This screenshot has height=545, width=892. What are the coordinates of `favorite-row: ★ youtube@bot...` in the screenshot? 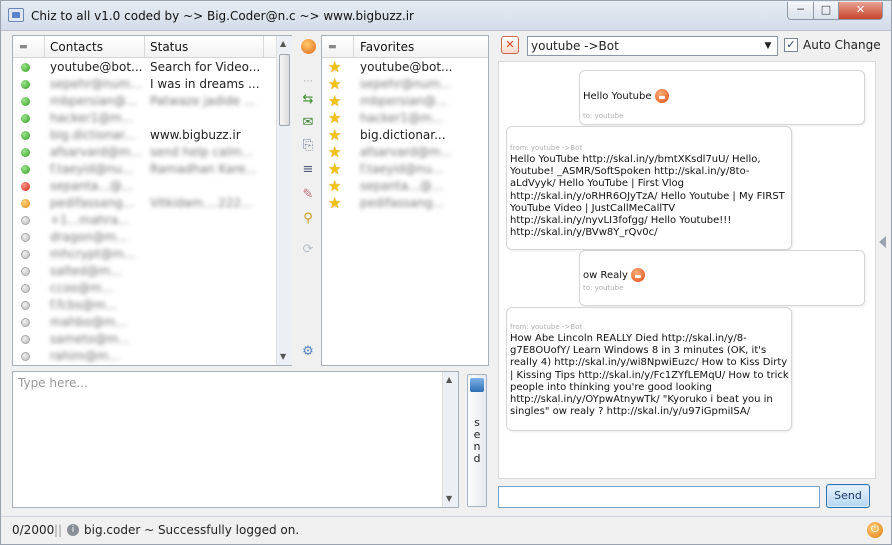 It's located at (405, 67).